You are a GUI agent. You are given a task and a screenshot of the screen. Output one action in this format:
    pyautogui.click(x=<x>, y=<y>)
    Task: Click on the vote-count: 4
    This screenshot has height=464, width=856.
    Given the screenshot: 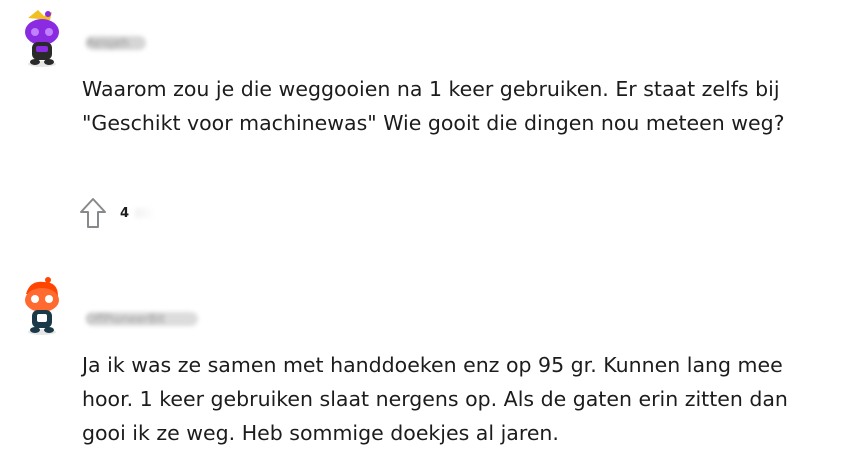 What is the action you would take?
    pyautogui.click(x=125, y=213)
    